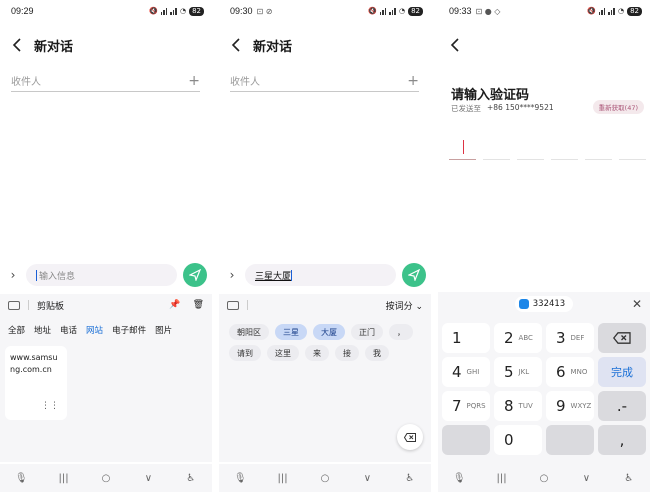 The height and width of the screenshot is (492, 650). I want to click on clipboard-item-text: www.samsung.com.cn, so click(34, 363).